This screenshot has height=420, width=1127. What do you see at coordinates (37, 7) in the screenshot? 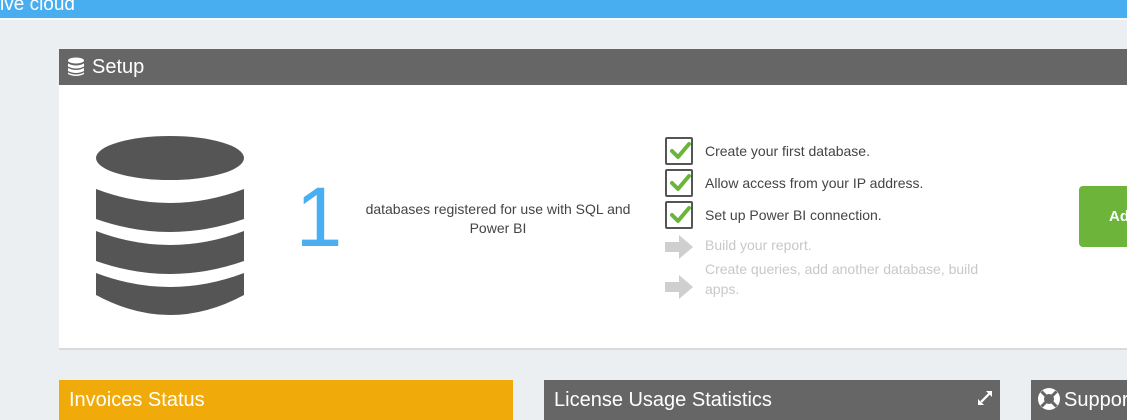
I see `app-title: ive cloud` at bounding box center [37, 7].